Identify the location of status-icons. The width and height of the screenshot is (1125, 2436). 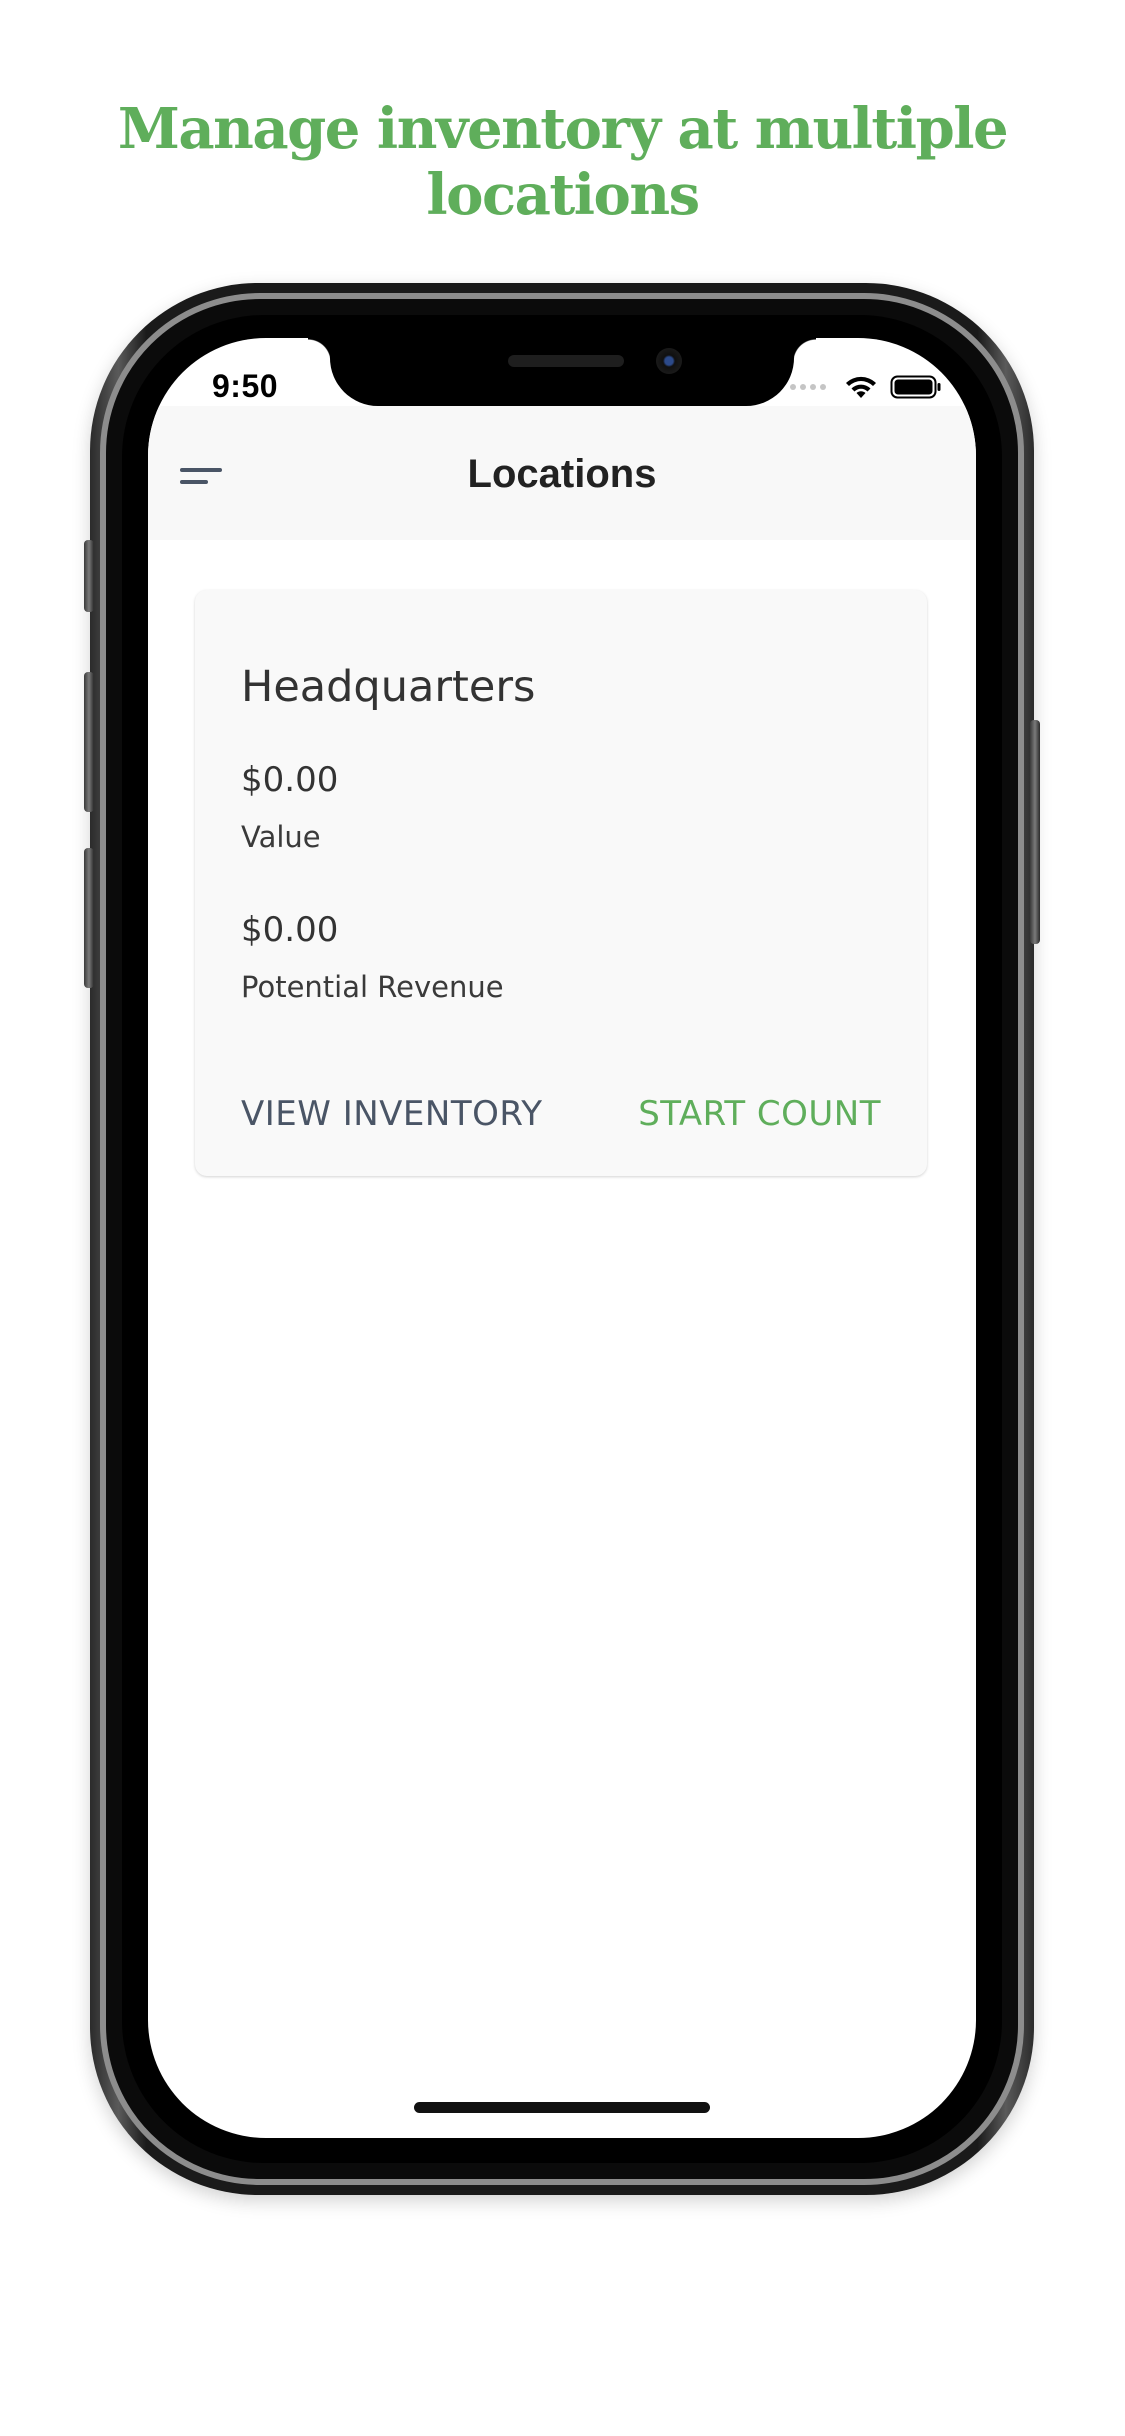
(866, 387).